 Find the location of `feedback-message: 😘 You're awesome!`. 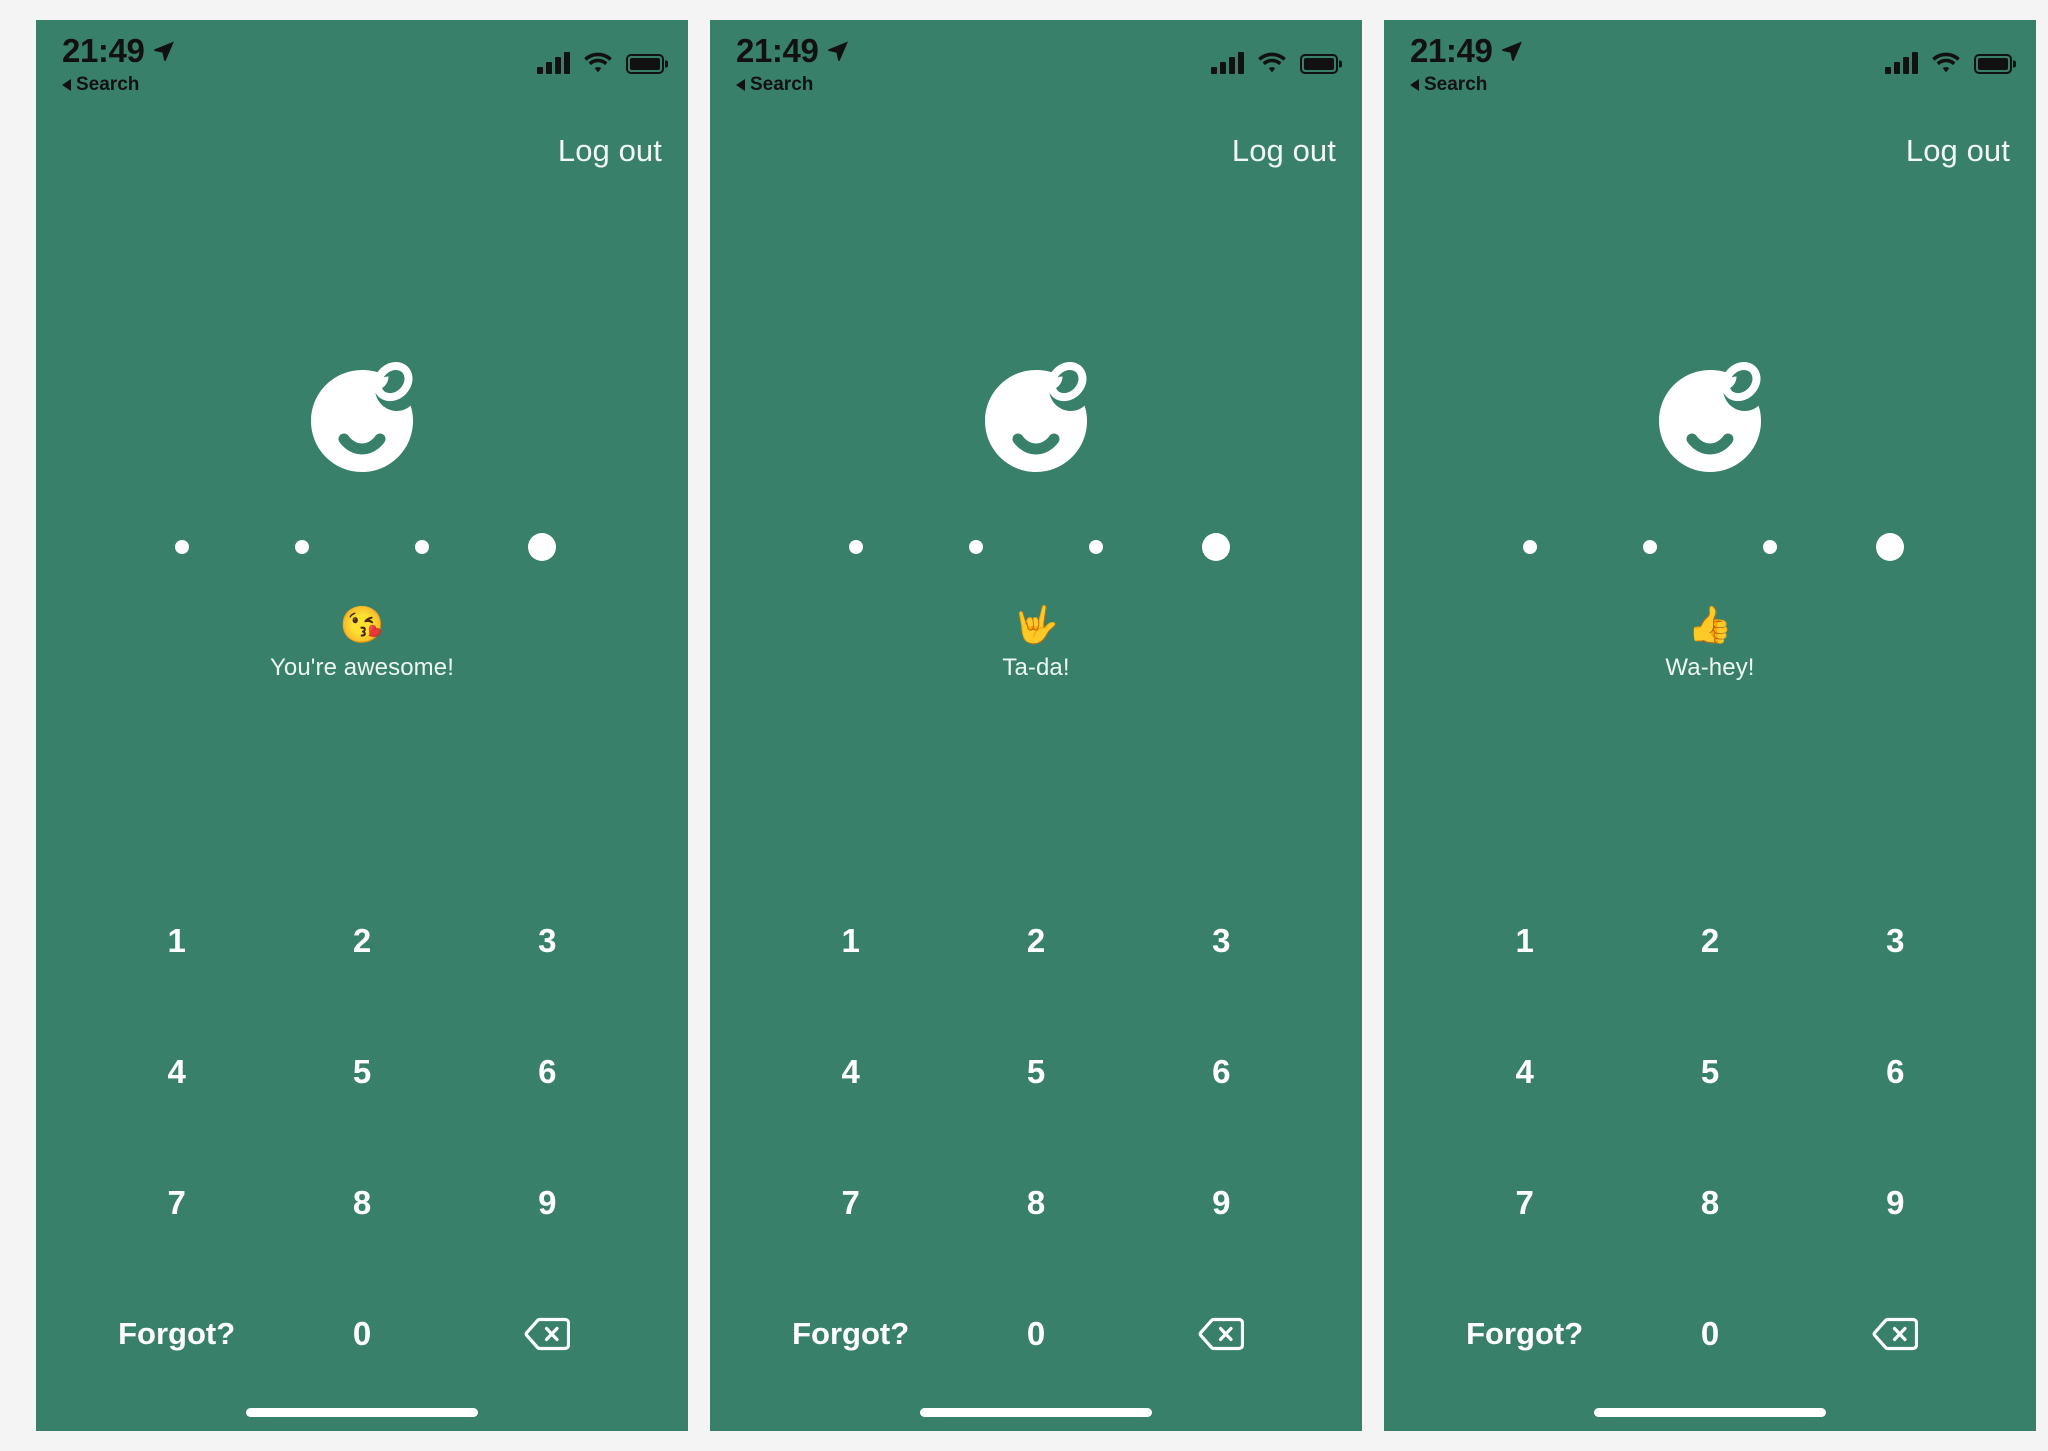

feedback-message: 😘 You're awesome! is located at coordinates (362, 643).